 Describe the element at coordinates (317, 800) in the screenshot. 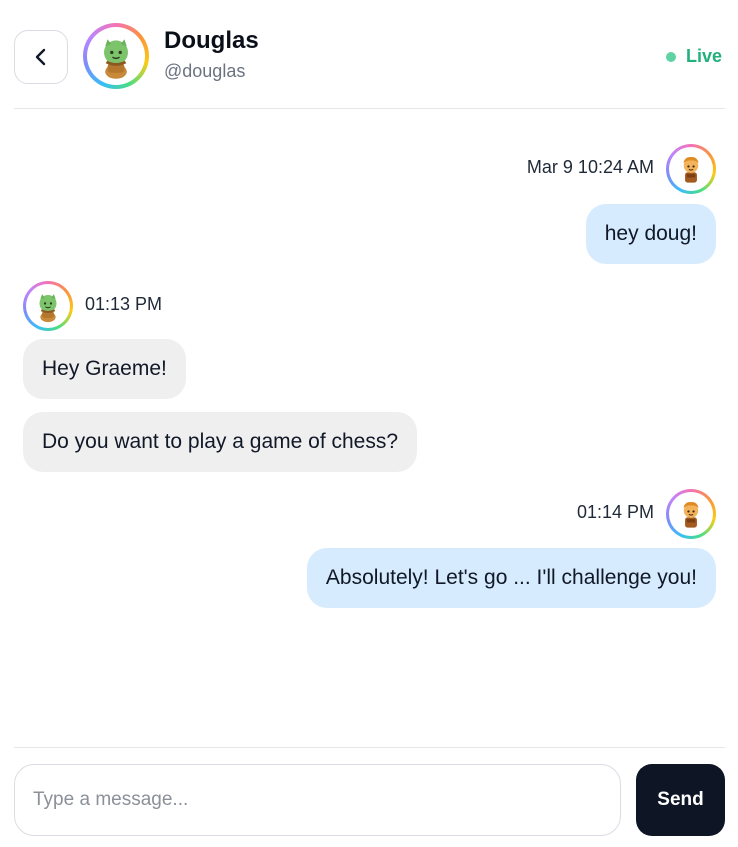

I see `message-input` at that location.